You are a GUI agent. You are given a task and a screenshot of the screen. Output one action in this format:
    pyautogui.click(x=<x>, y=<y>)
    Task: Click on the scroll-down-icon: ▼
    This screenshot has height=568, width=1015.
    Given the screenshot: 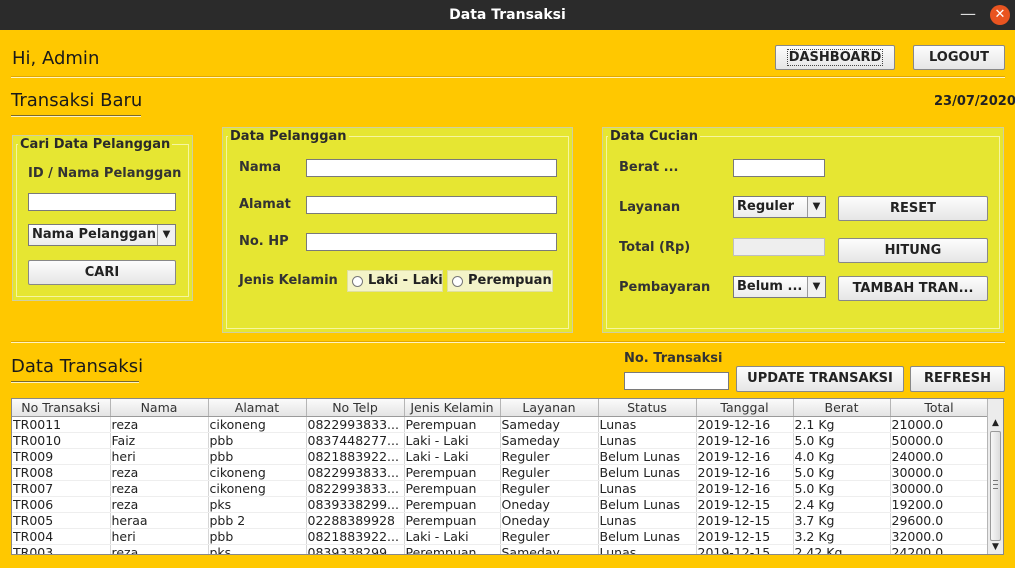 What is the action you would take?
    pyautogui.click(x=995, y=547)
    